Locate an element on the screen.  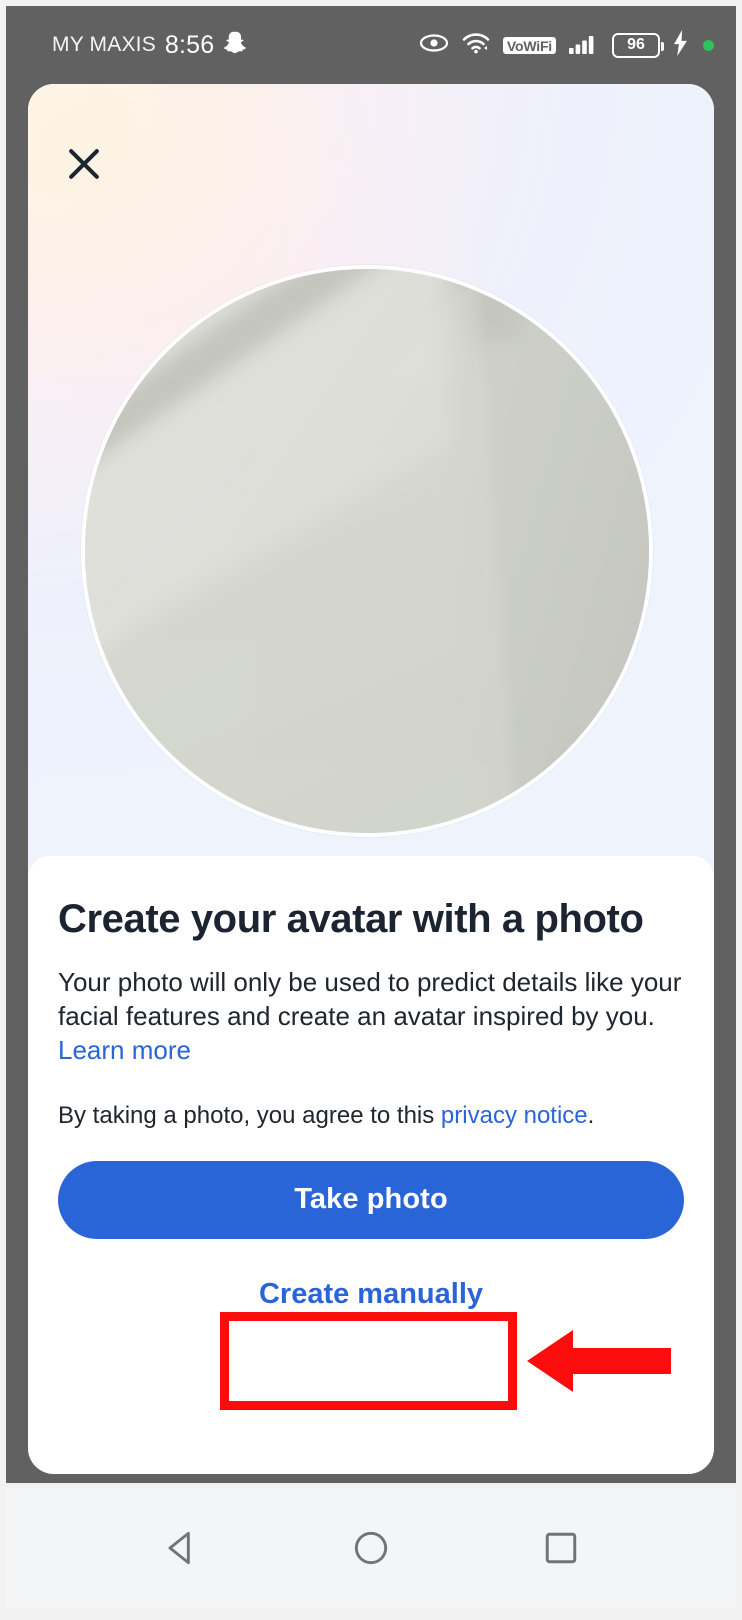
close-button is located at coordinates (84, 164).